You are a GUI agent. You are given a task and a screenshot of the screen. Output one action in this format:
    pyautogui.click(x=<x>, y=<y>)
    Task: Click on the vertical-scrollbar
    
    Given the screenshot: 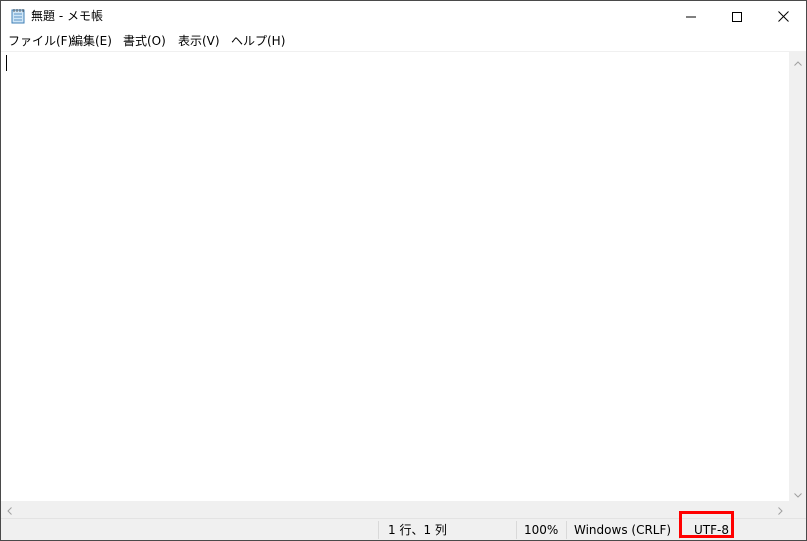 What is the action you would take?
    pyautogui.click(x=797, y=276)
    